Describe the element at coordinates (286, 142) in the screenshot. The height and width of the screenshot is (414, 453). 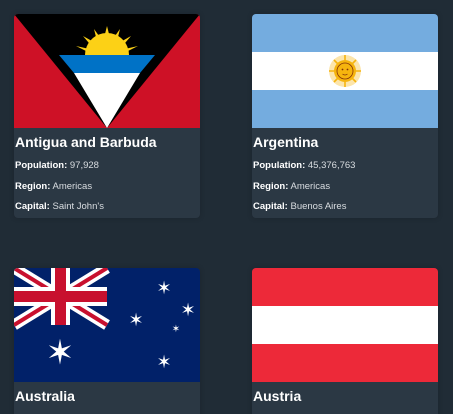
I see `country-name: Argentina` at that location.